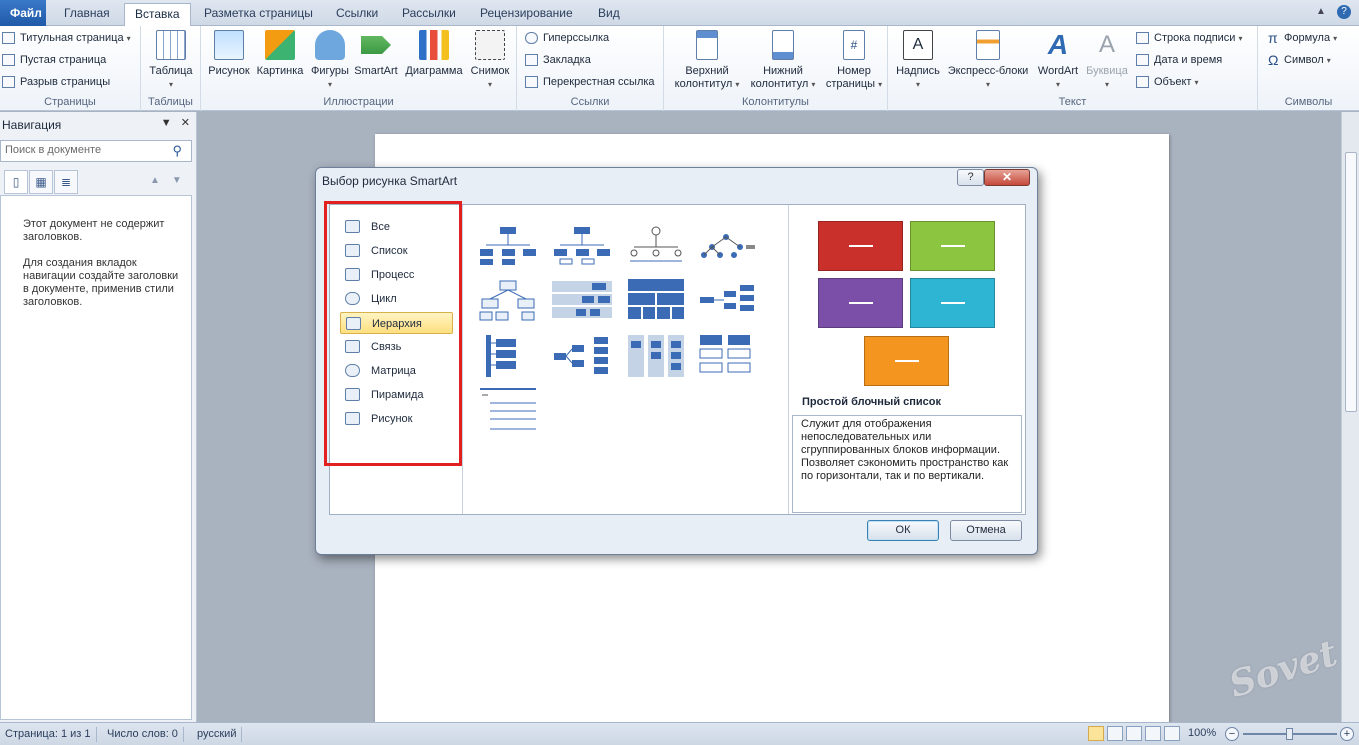  What do you see at coordinates (96, 151) in the screenshot?
I see `nav-search-input: Поиск в документе` at bounding box center [96, 151].